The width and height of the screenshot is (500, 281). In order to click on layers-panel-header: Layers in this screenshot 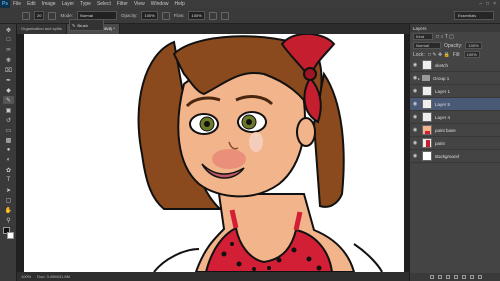, I will do `click(455, 28)`.